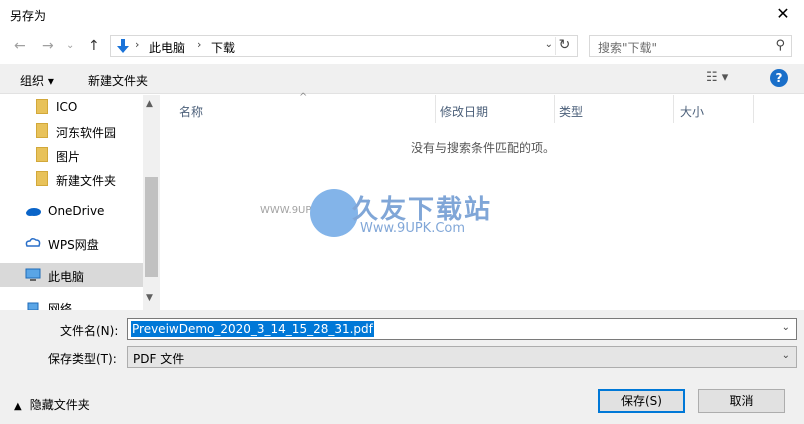  What do you see at coordinates (786, 355) in the screenshot?
I see `filetype-dropdown-chevron-icon: ⌄` at bounding box center [786, 355].